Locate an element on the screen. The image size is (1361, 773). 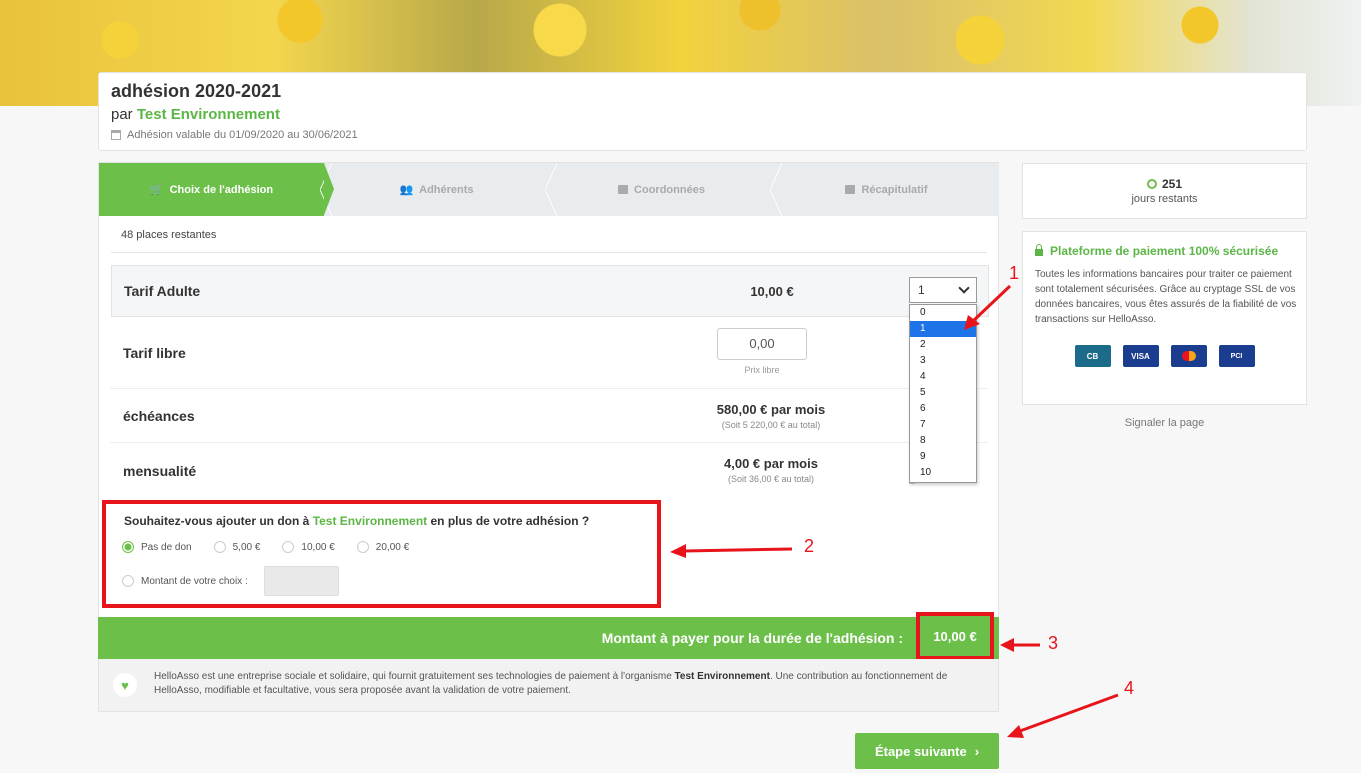
radio-checked-icon is located at coordinates (128, 547).